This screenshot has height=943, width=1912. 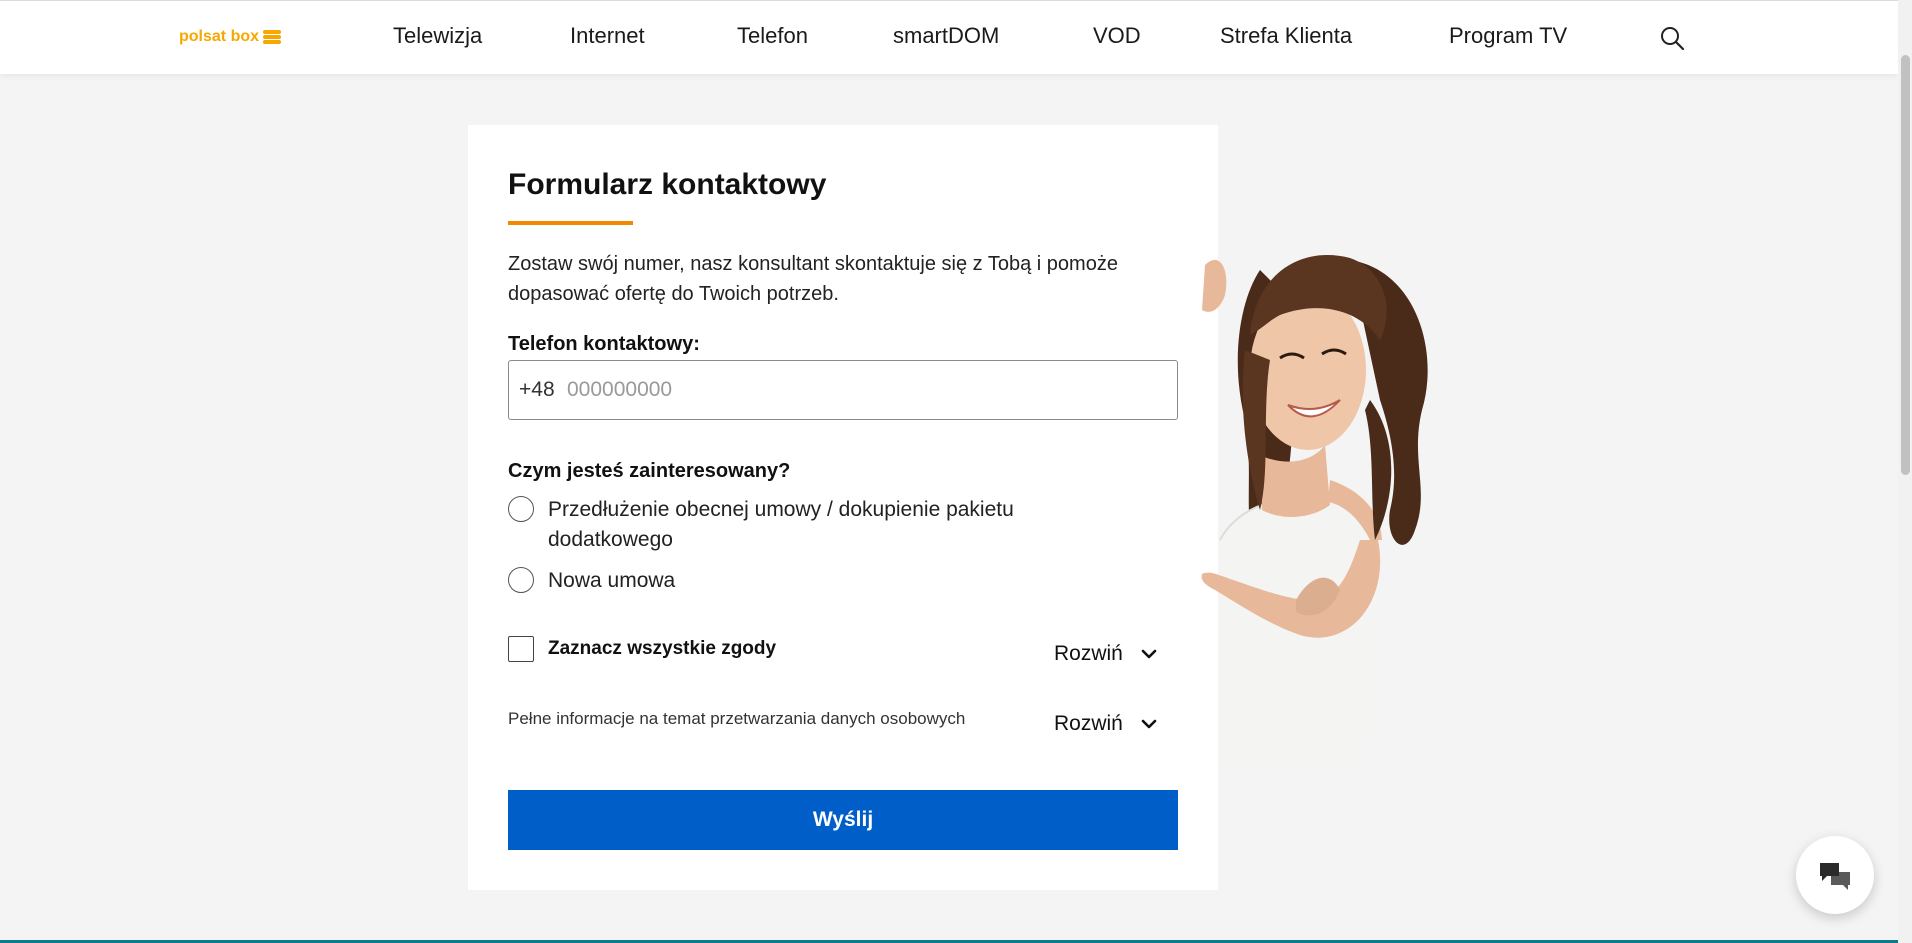 I want to click on radio-option-new-contract: Nowa umowa, so click(x=808, y=581).